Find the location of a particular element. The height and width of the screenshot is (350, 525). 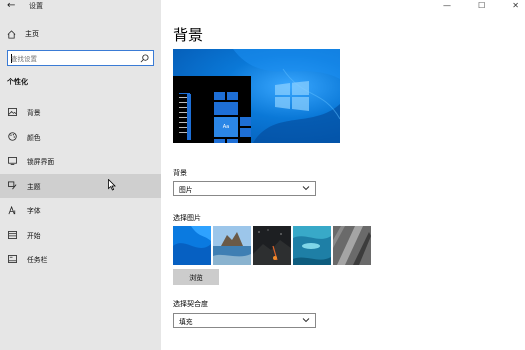

brush-icon is located at coordinates (12, 185).